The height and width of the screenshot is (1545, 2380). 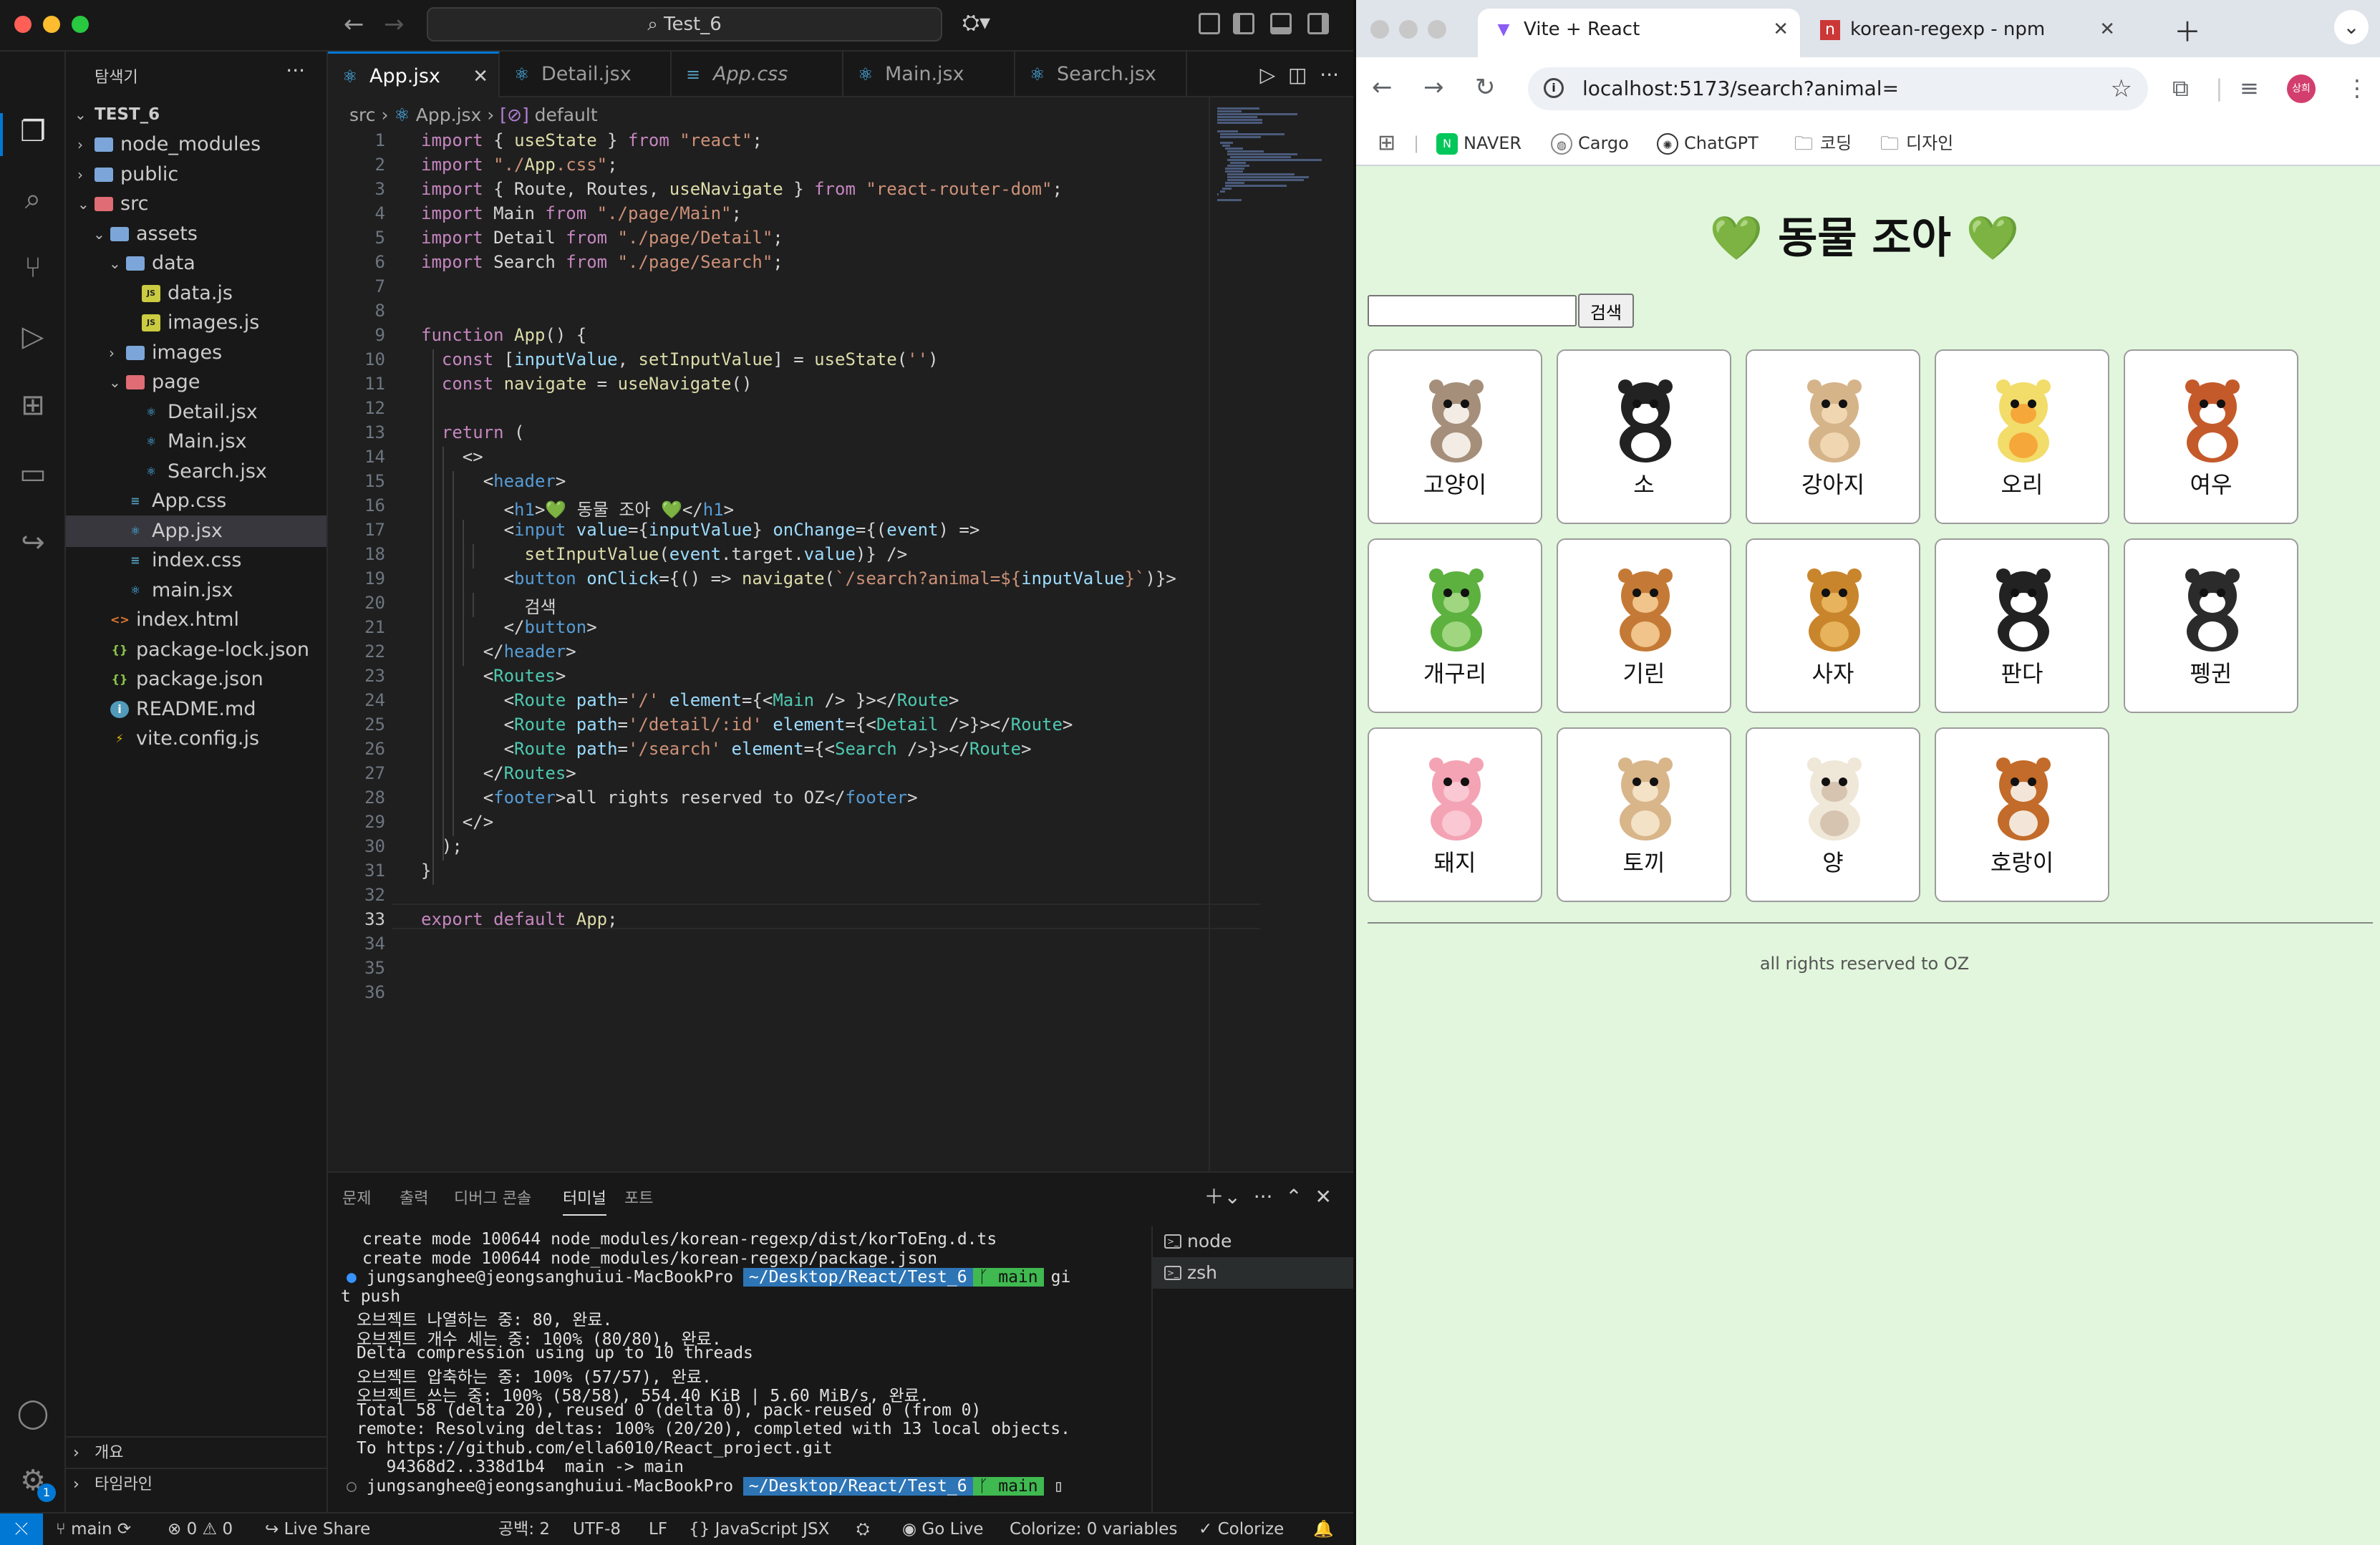 What do you see at coordinates (1639, 33) in the screenshot?
I see `browser-tab-vite: ▼ Vite + React ✕` at bounding box center [1639, 33].